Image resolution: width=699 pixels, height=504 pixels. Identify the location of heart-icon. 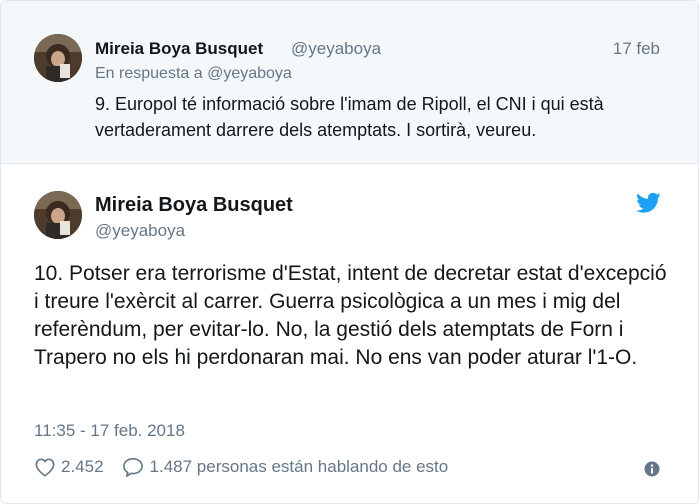
(45, 467).